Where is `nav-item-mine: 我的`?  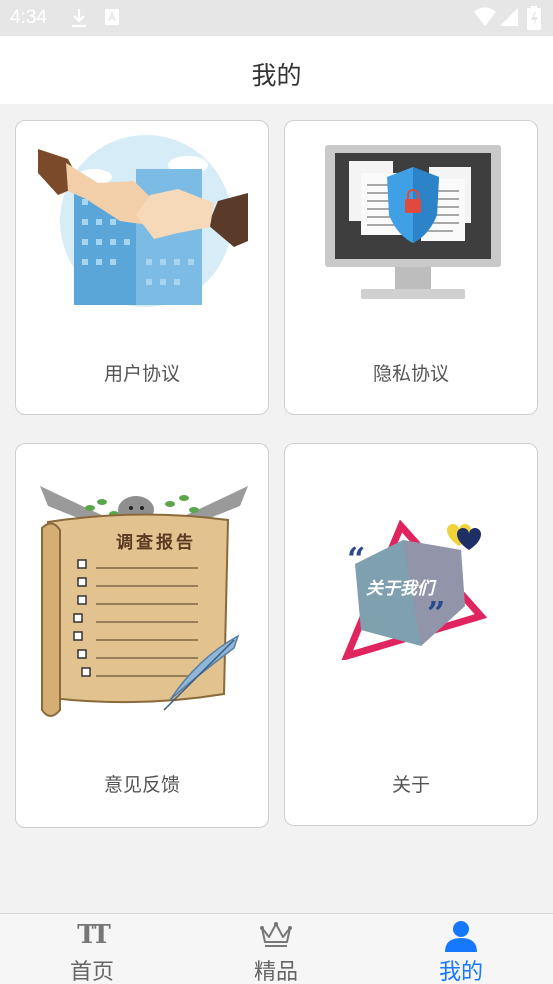 nav-item-mine: 我的 is located at coordinates (461, 949).